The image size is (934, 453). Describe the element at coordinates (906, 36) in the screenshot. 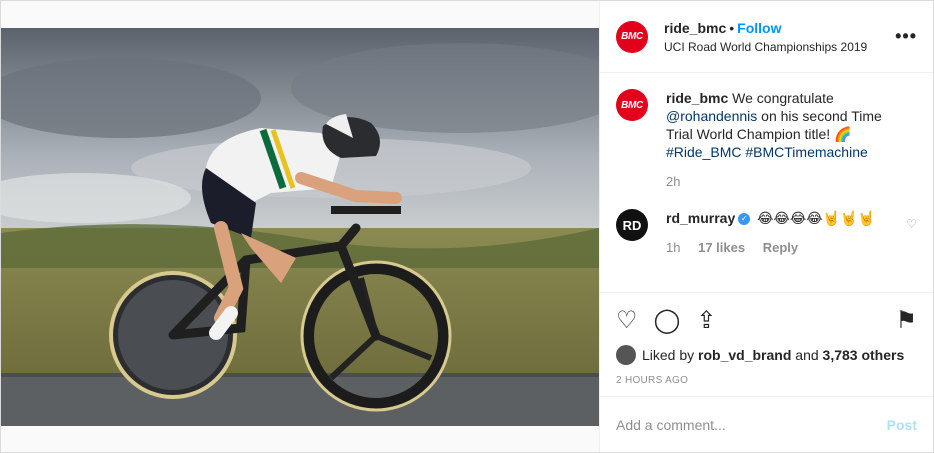

I see `more-options-icon: •••` at that location.